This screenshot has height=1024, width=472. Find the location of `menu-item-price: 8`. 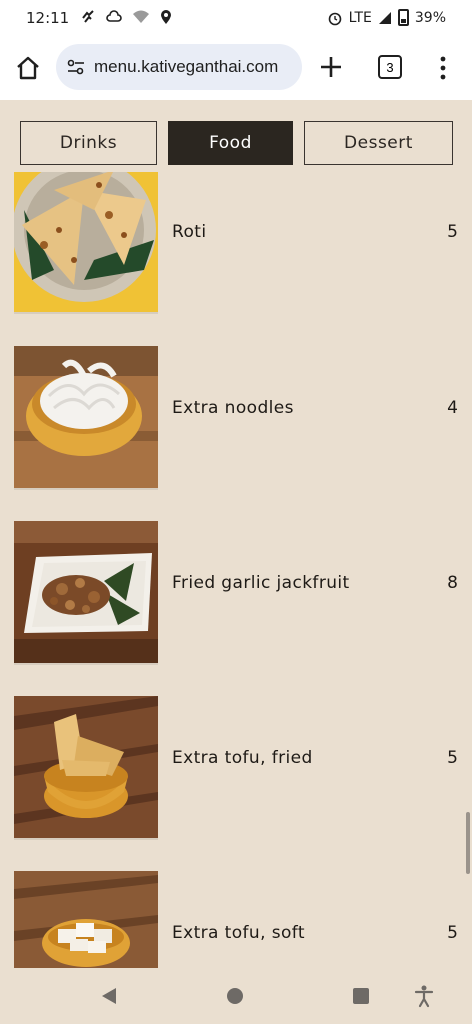

menu-item-price: 8 is located at coordinates (452, 583).